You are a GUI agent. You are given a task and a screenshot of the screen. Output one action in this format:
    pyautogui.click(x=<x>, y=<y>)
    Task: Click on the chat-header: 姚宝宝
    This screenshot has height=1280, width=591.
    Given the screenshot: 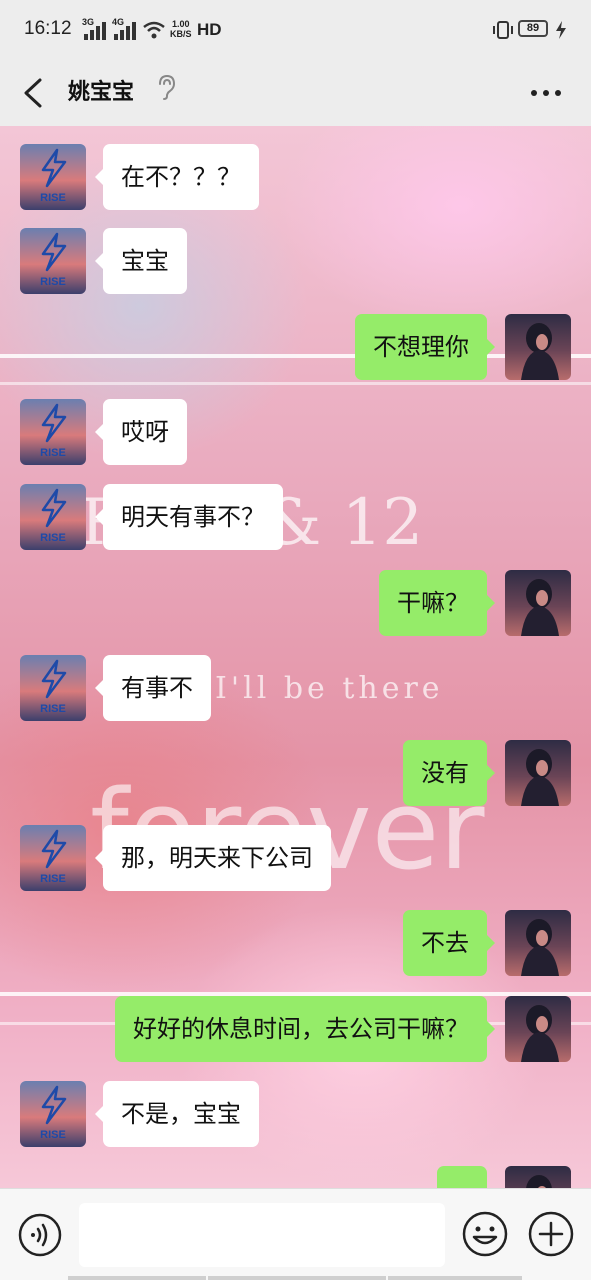 What is the action you would take?
    pyautogui.click(x=295, y=93)
    